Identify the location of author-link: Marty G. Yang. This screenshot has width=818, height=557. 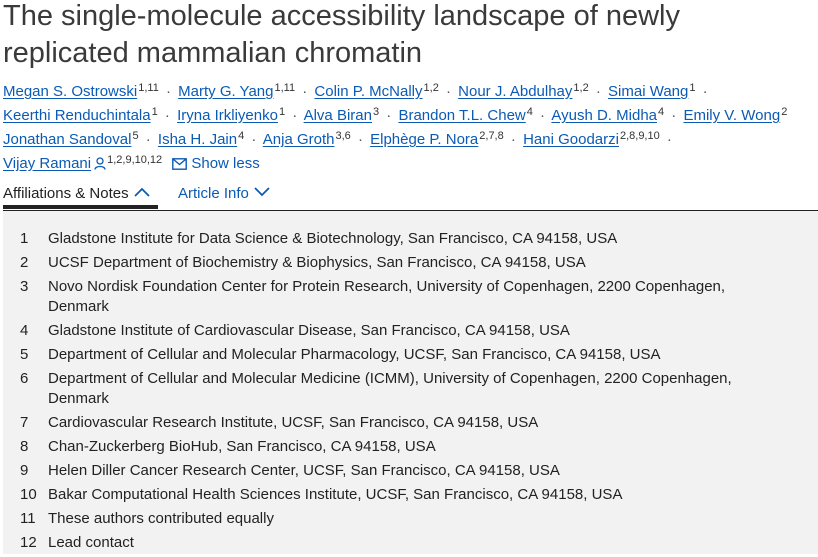
(225, 91).